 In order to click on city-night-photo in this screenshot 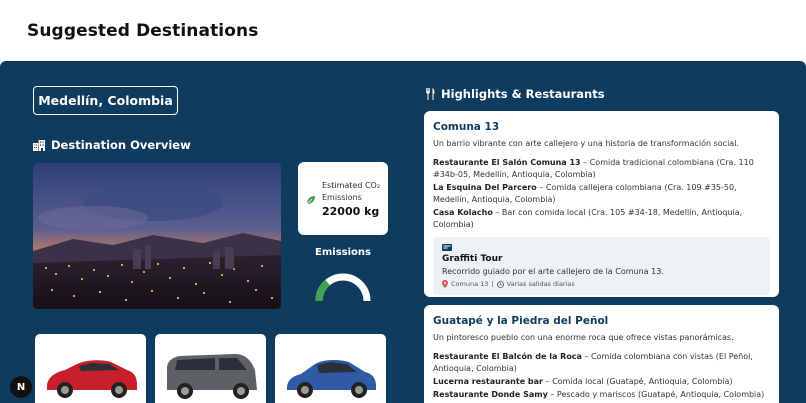, I will do `click(157, 236)`.